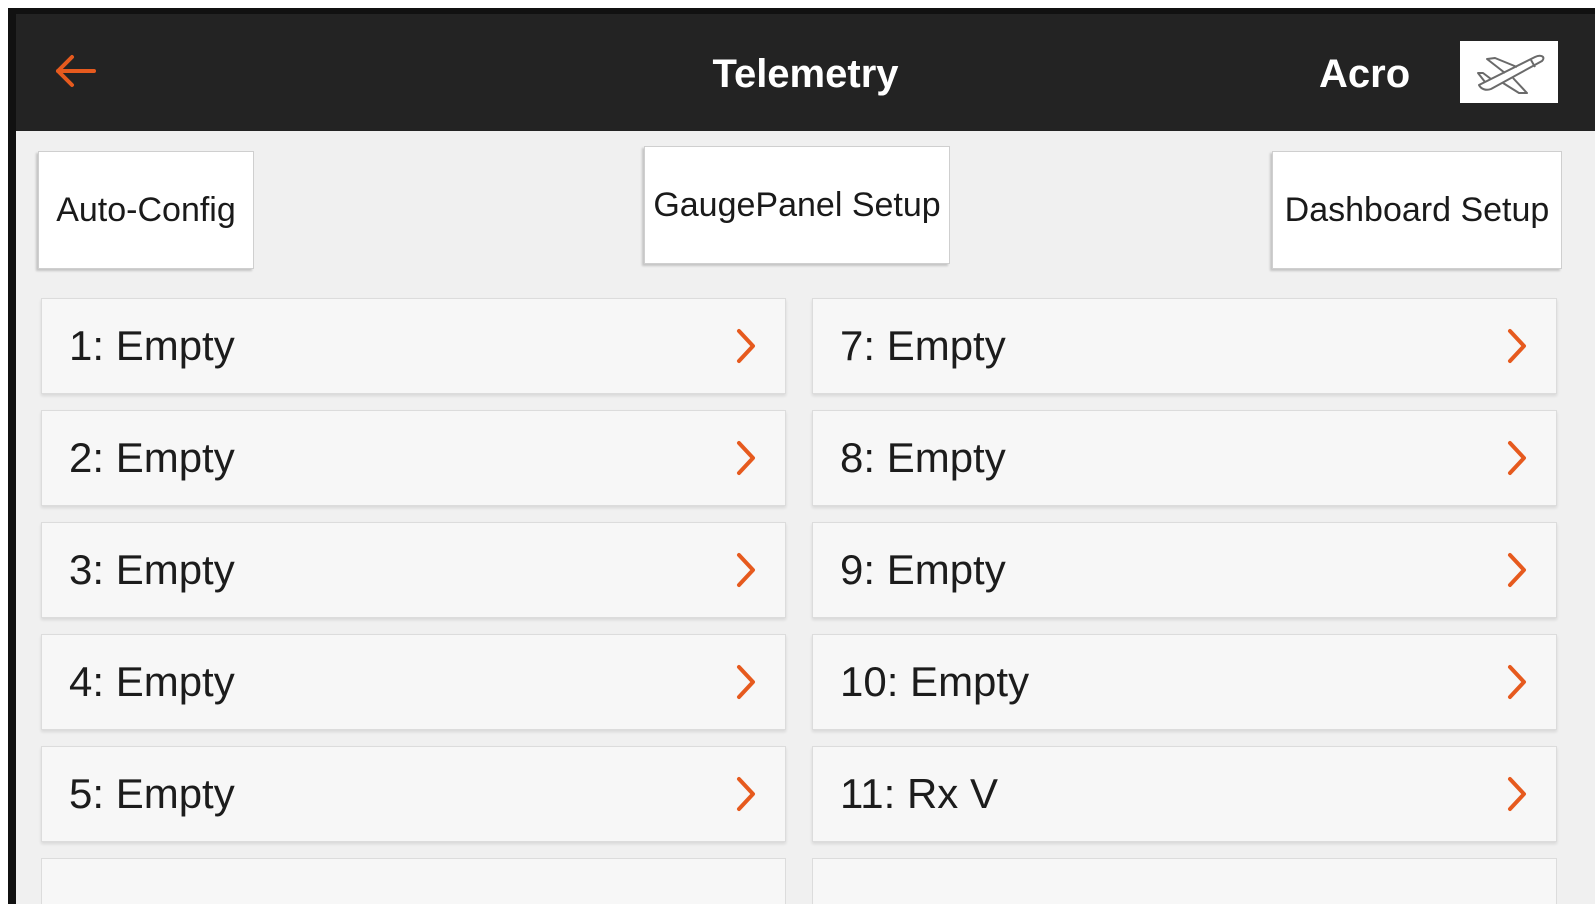  What do you see at coordinates (413, 682) in the screenshot?
I see `telemetry-slot-4: 4: Empty` at bounding box center [413, 682].